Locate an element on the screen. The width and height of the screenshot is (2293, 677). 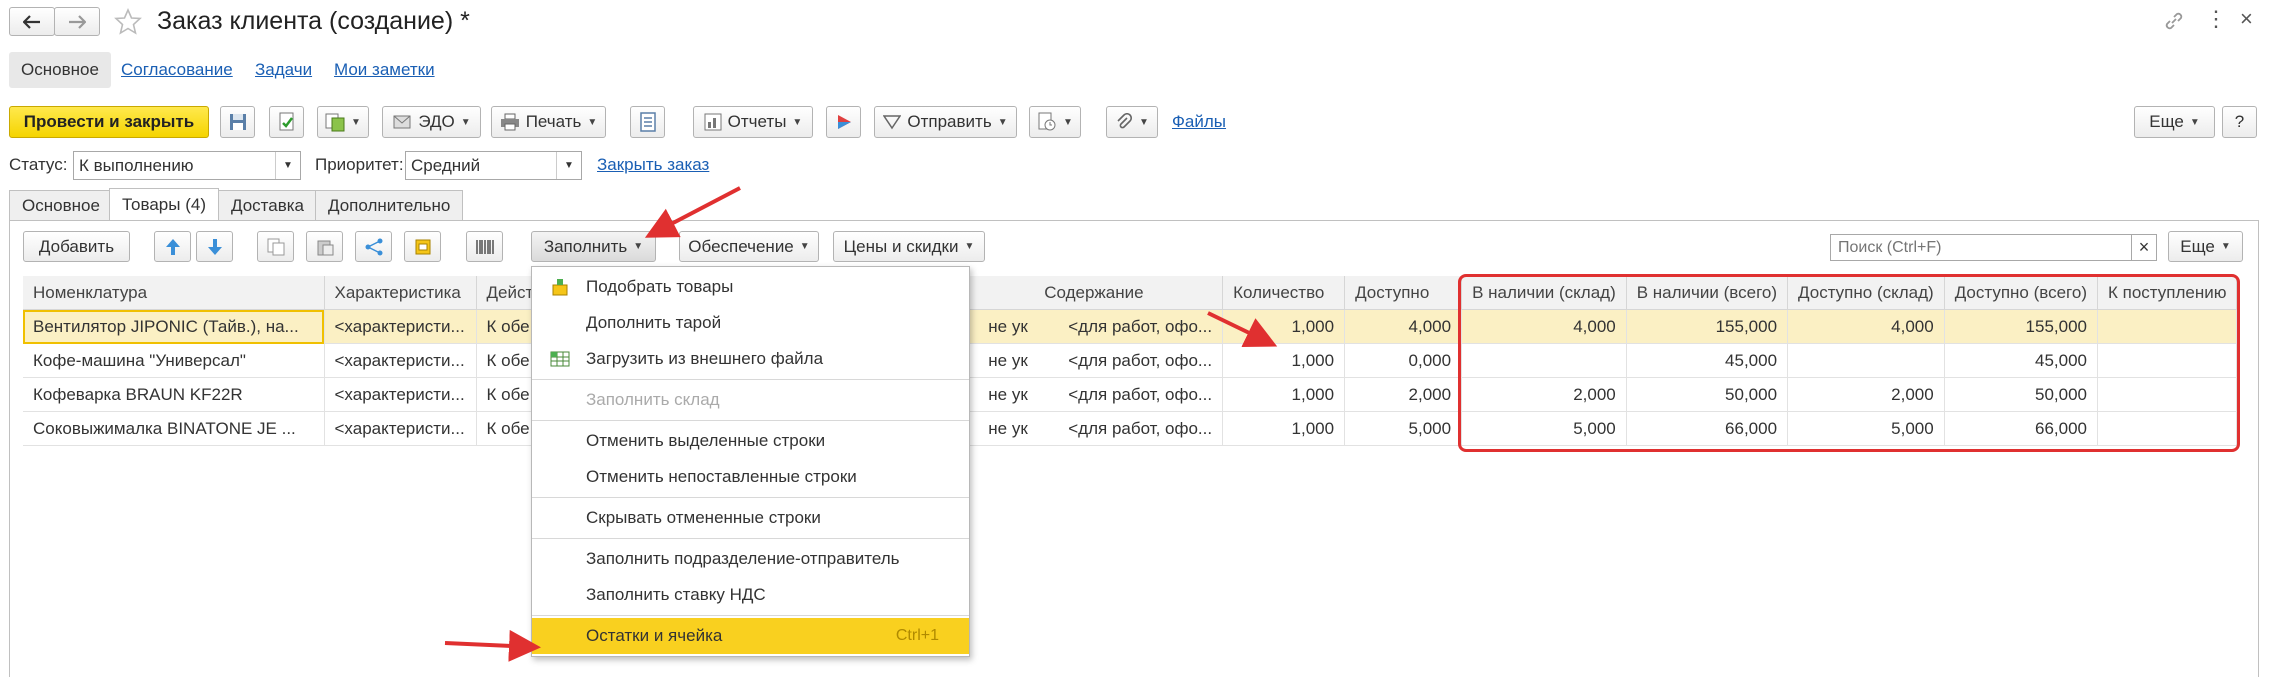
arrow-to-fill-button is located at coordinates (692, 212).